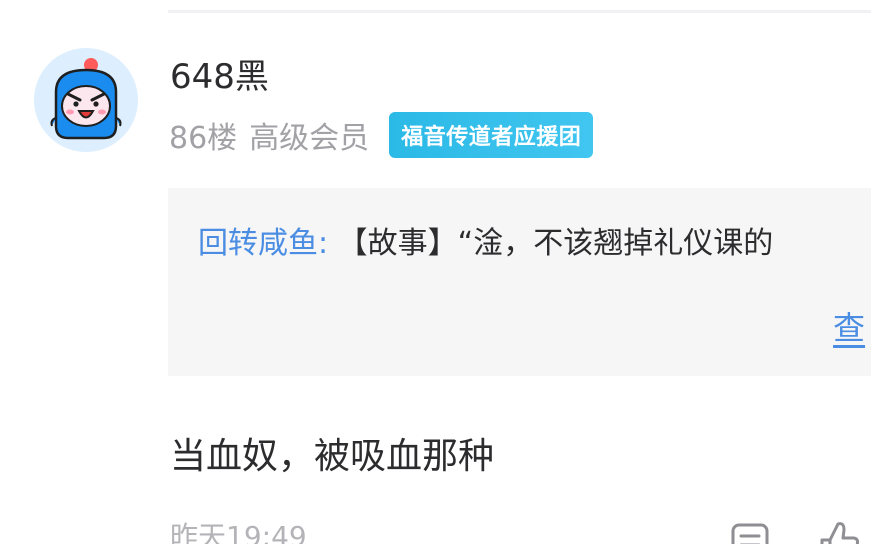  I want to click on quote-line: 回转咸鱼: 【故事】“淦，不该翘掉礼仪课的, so click(485, 244).